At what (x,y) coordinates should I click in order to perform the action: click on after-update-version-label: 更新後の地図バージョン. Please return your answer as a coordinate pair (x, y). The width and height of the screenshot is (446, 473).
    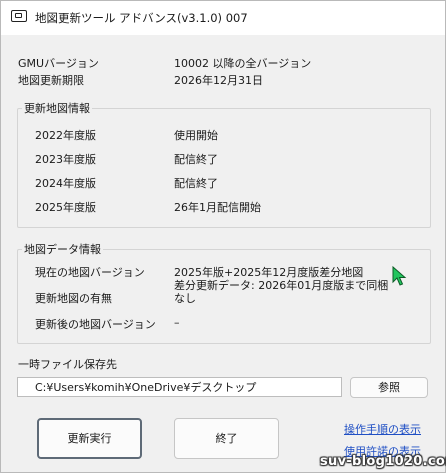
    Looking at the image, I should click on (95, 324).